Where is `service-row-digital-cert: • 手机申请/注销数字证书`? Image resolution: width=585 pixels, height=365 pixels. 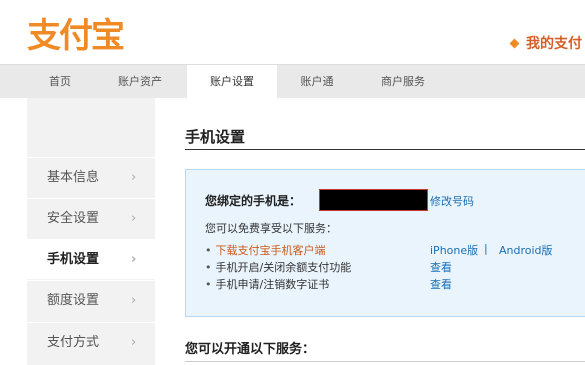 service-row-digital-cert: • 手机申请/注销数字证书 is located at coordinates (267, 284).